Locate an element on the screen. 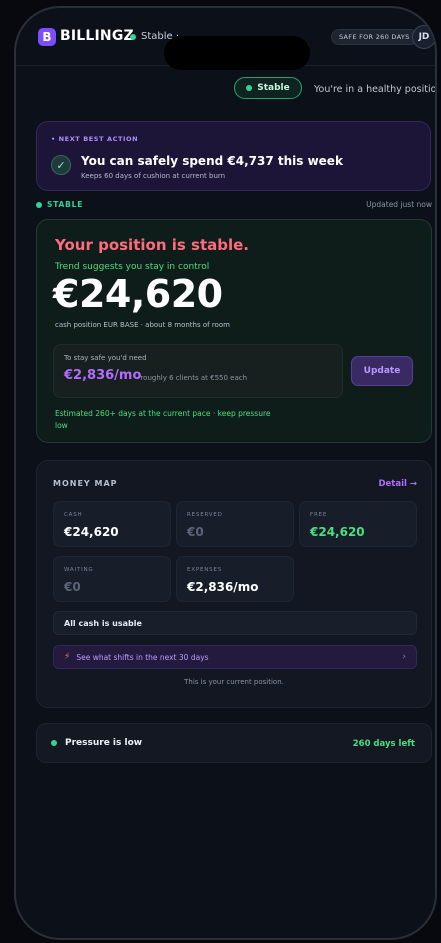 The image size is (441, 943). position-title: Your position is stable. is located at coordinates (152, 245).